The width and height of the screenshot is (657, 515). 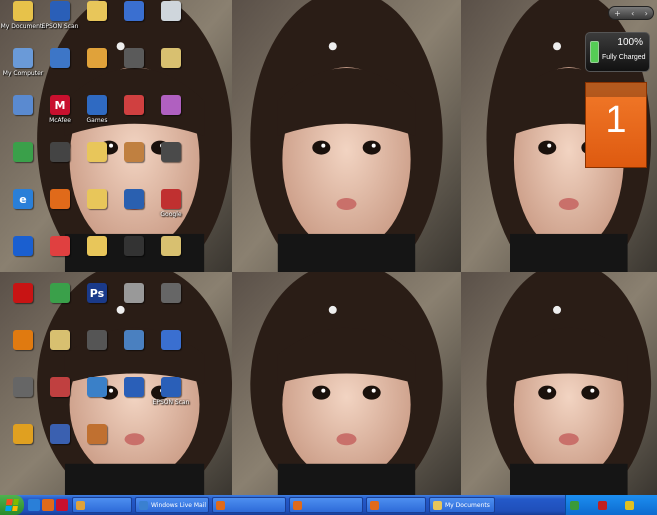 I want to click on desktop-icon: Google, so click(x=171, y=214).